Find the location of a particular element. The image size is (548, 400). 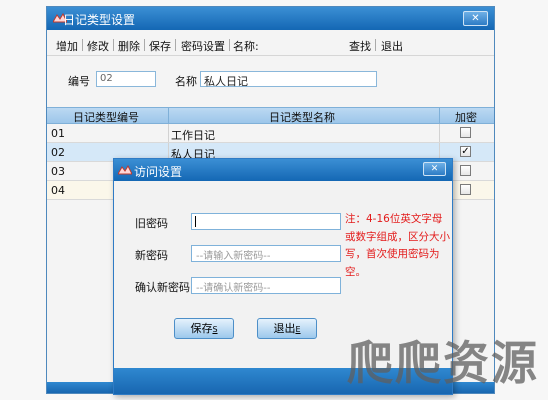

main-close-button: ✕ is located at coordinates (475, 18).